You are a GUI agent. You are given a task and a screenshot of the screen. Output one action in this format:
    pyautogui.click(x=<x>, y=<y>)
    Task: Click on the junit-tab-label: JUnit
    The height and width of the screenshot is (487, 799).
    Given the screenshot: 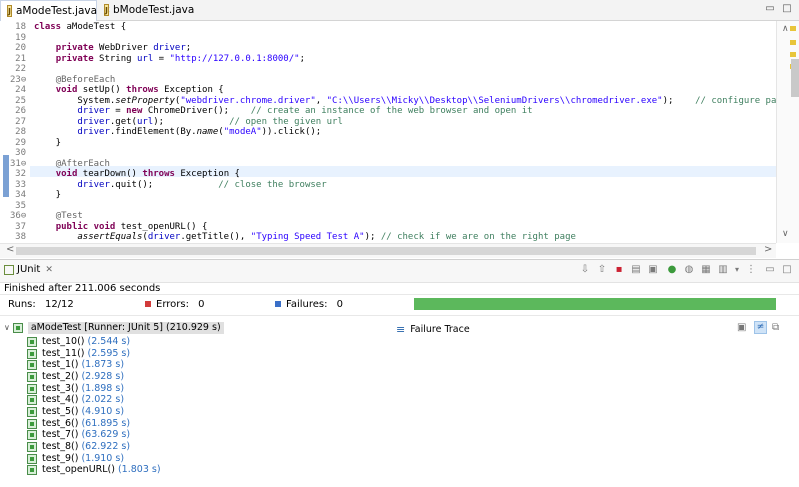 What is the action you would take?
    pyautogui.click(x=29, y=269)
    